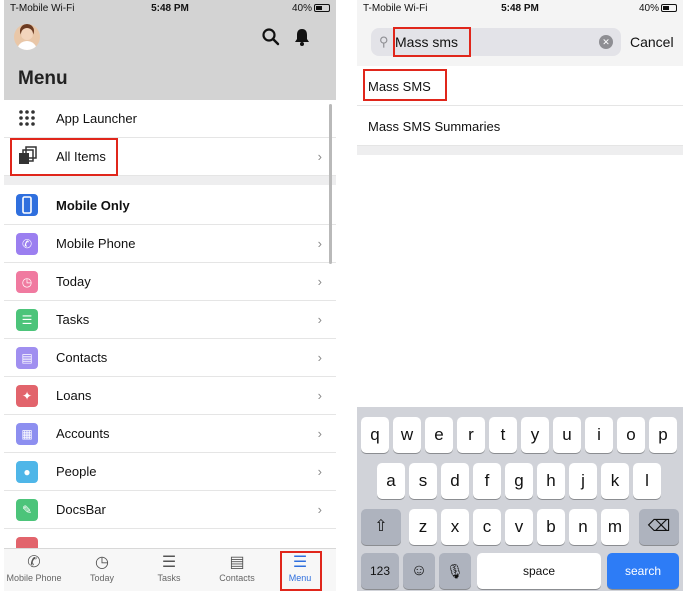 This screenshot has width=683, height=591. What do you see at coordinates (520, 150) in the screenshot?
I see `section-divider` at bounding box center [520, 150].